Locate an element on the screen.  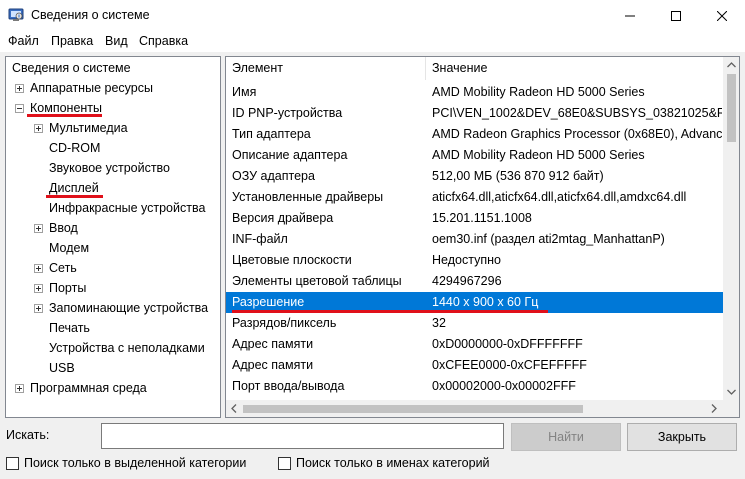
tree-item-software-environment: Программная среда is located at coordinates (88, 388).